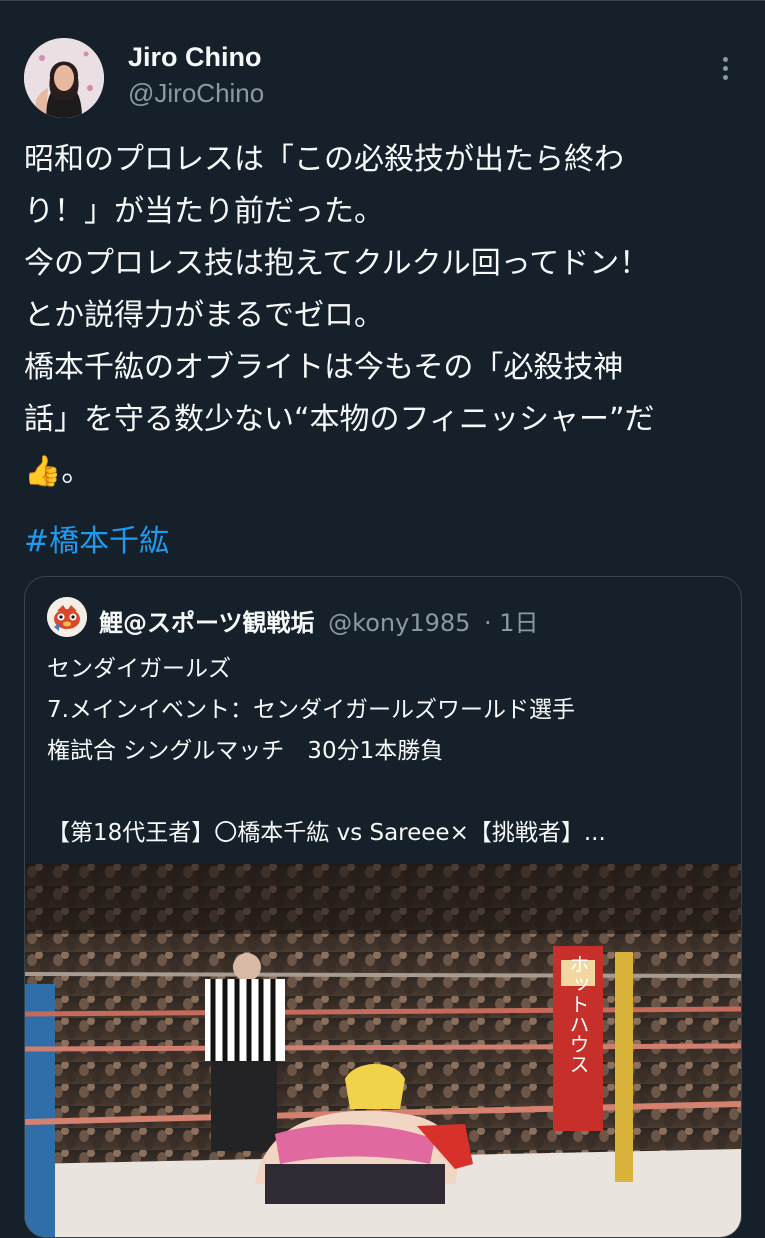 The height and width of the screenshot is (1238, 765). I want to click on quoted-author-name: 鯉@スポーツ観戦垢, so click(207, 623).